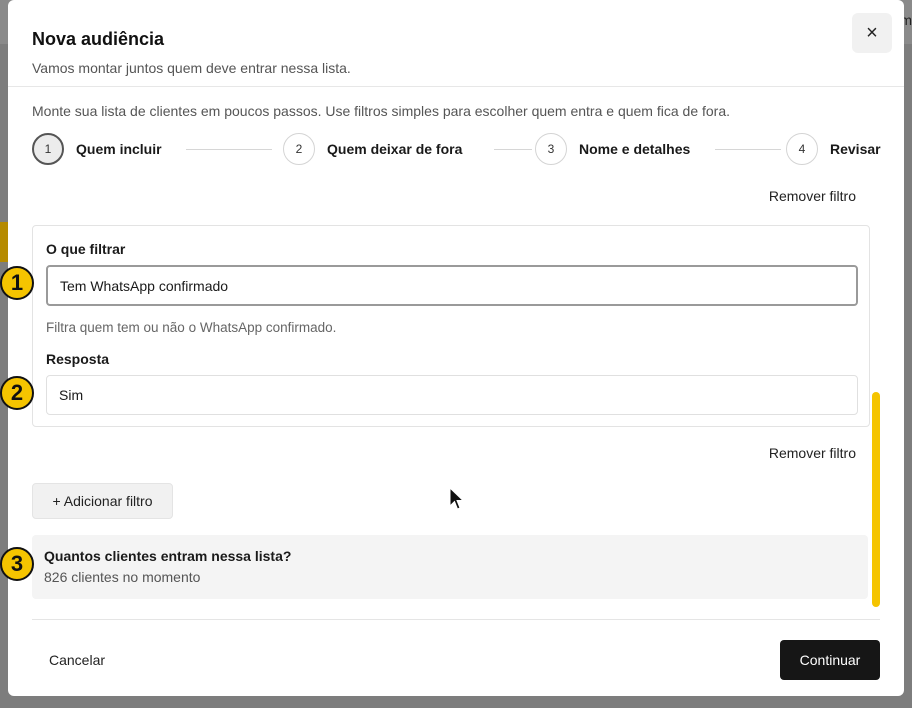  Describe the element at coordinates (456, 86) in the screenshot. I see `header-divider` at that location.